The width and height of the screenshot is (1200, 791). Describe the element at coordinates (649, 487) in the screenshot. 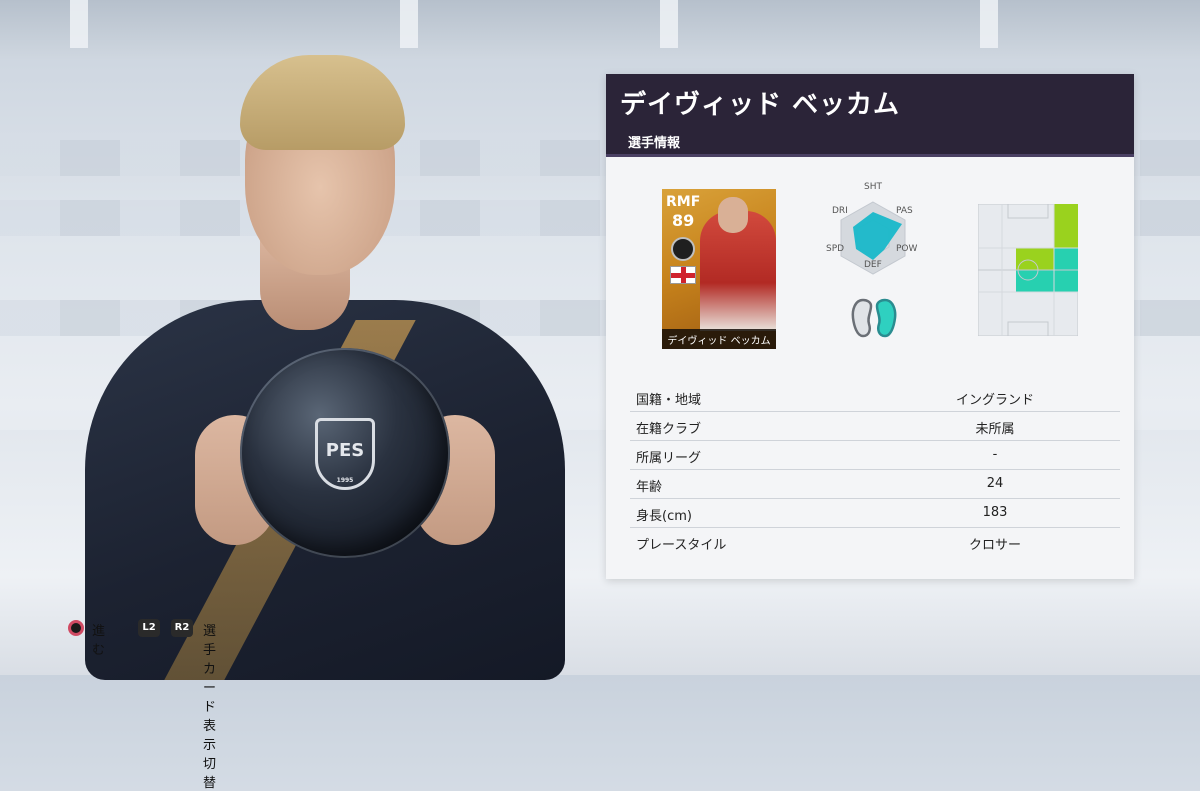

I see `info-label: 年齢` at that location.